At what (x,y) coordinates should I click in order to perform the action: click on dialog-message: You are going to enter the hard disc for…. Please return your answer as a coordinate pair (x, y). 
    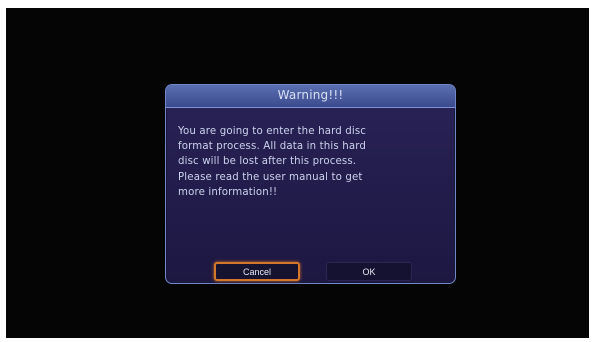
    Looking at the image, I should click on (272, 162).